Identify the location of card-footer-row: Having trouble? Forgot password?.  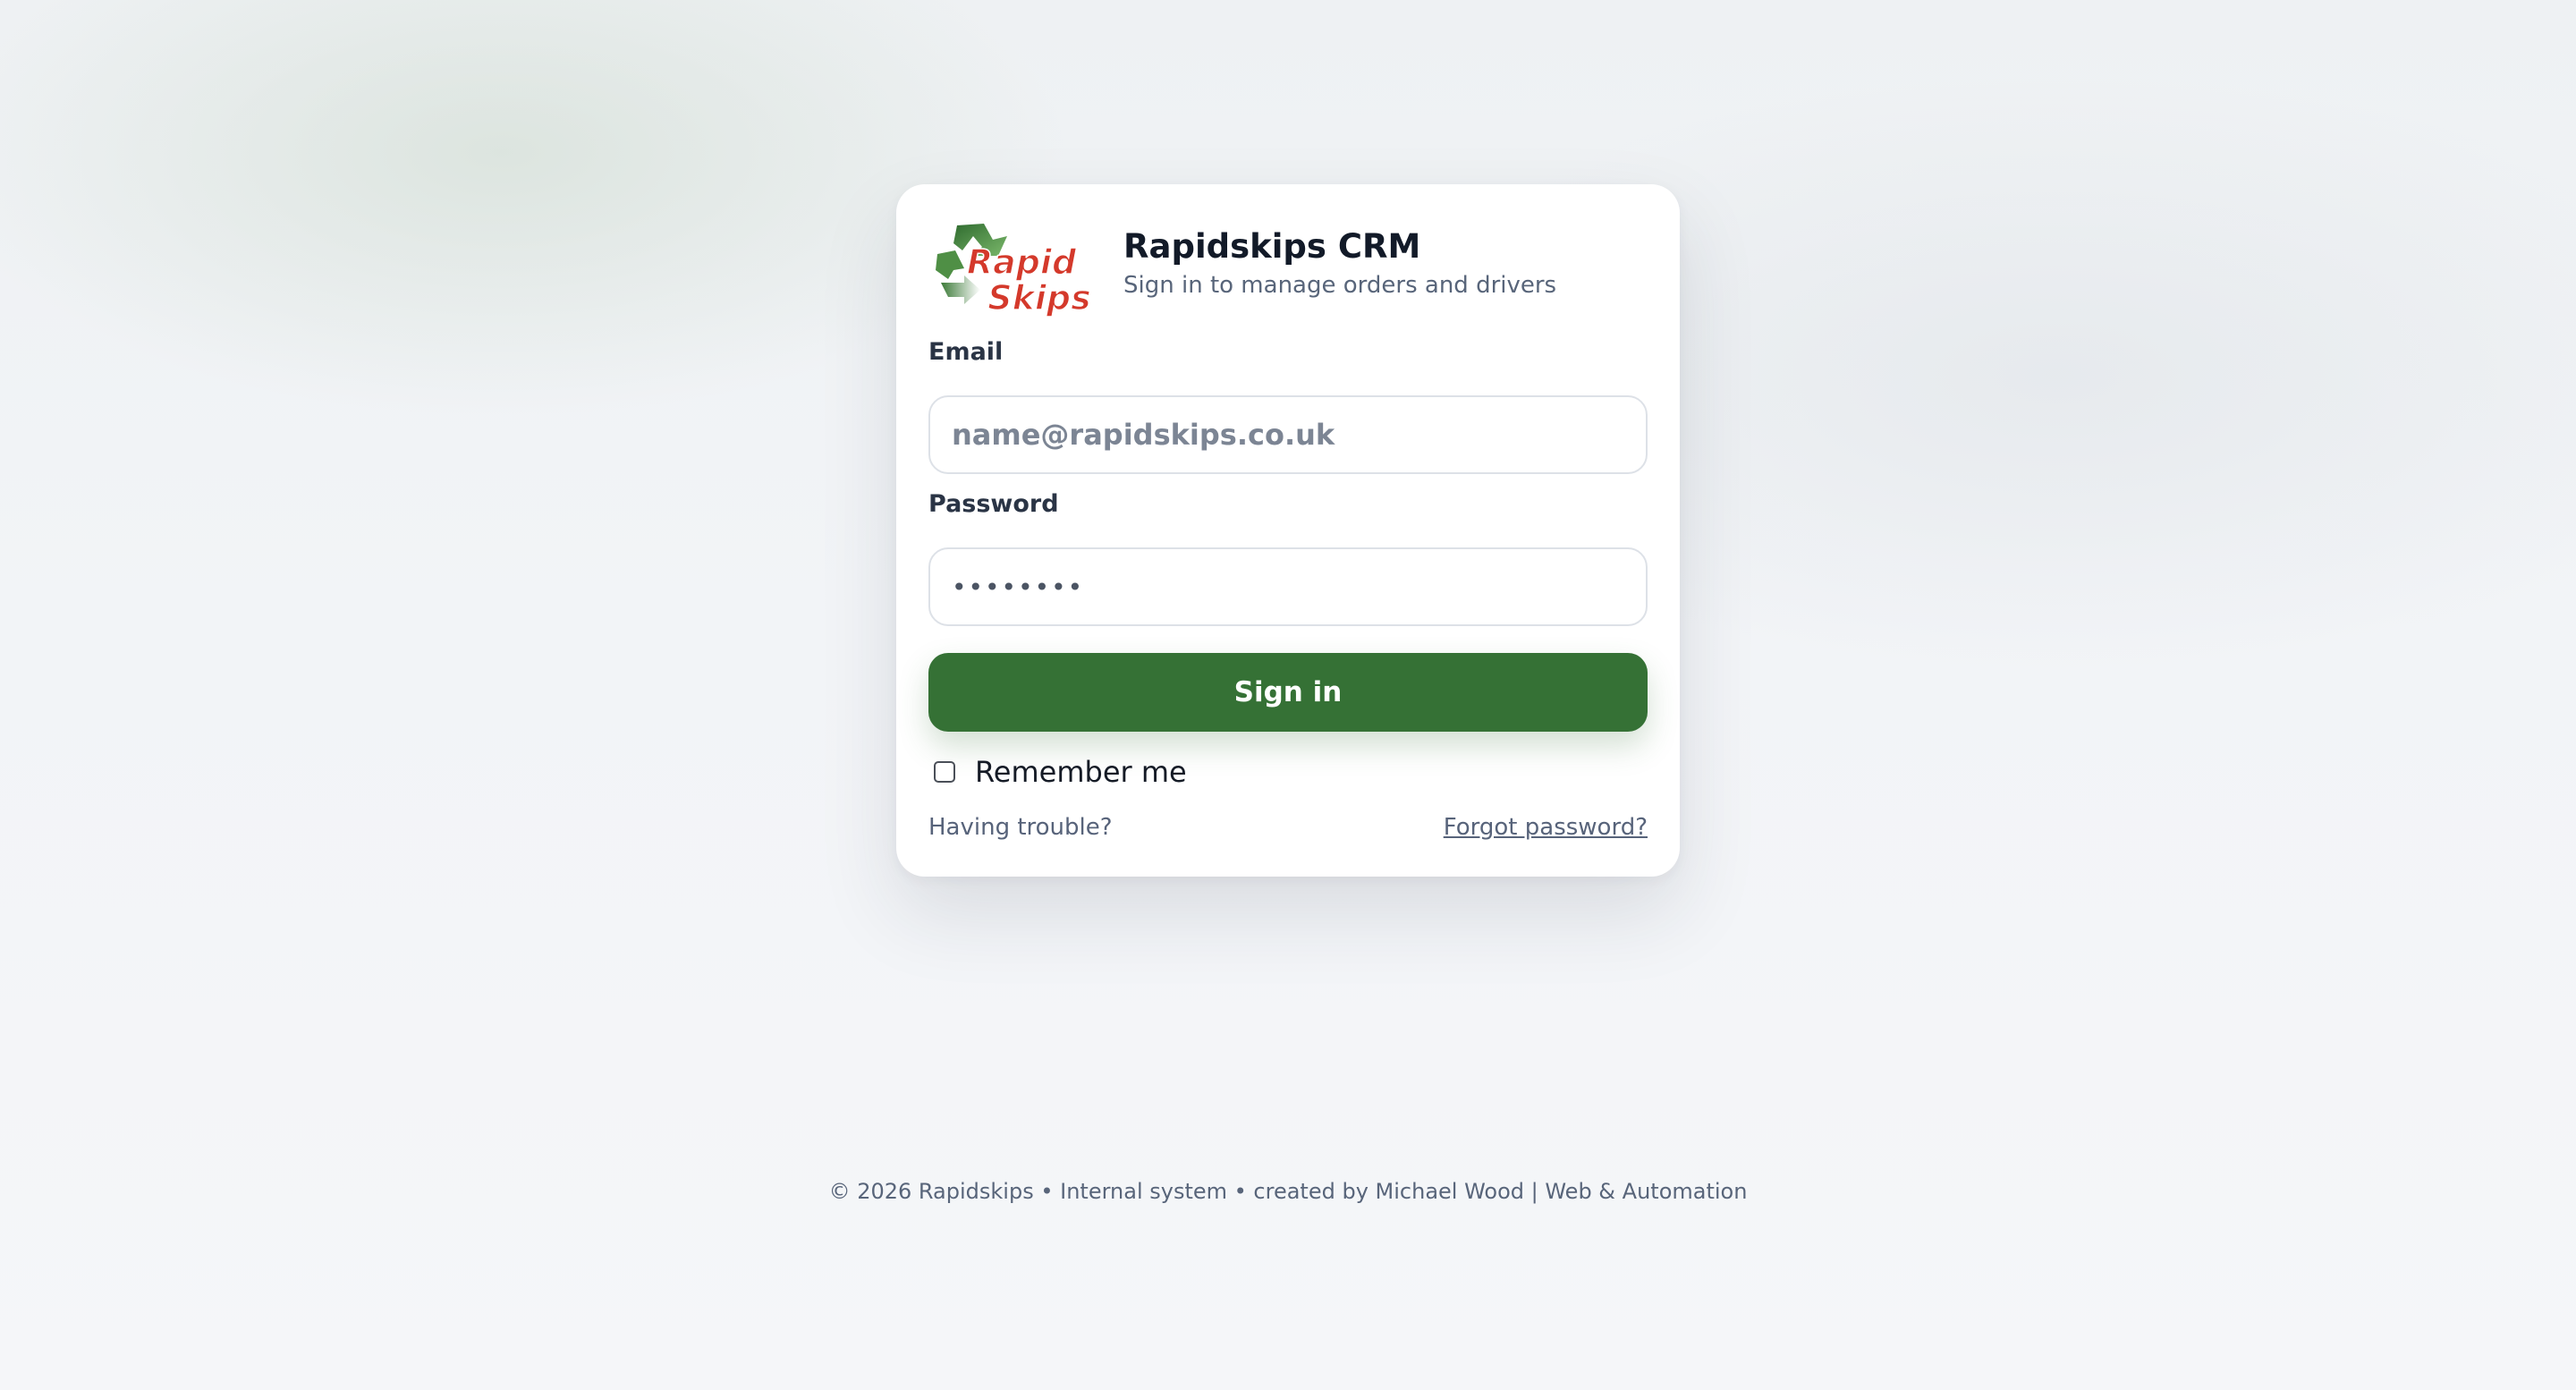
(1288, 832).